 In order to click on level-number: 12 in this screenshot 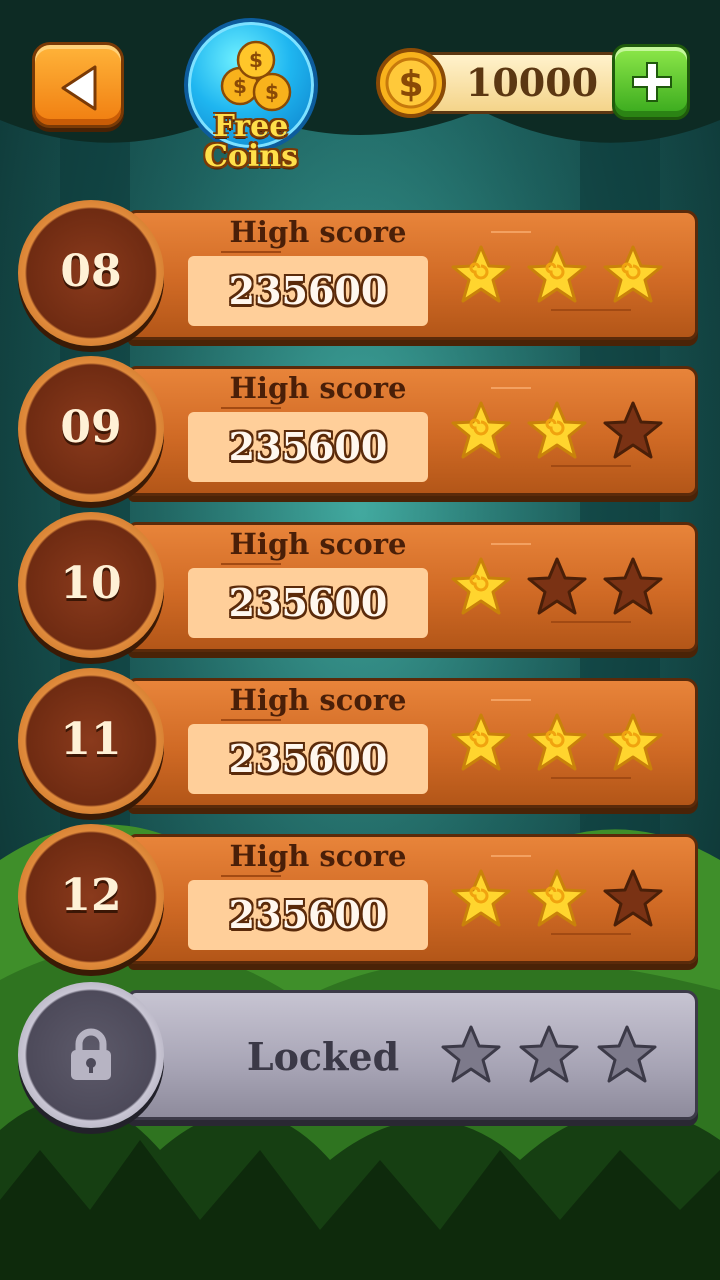, I will do `click(91, 895)`.